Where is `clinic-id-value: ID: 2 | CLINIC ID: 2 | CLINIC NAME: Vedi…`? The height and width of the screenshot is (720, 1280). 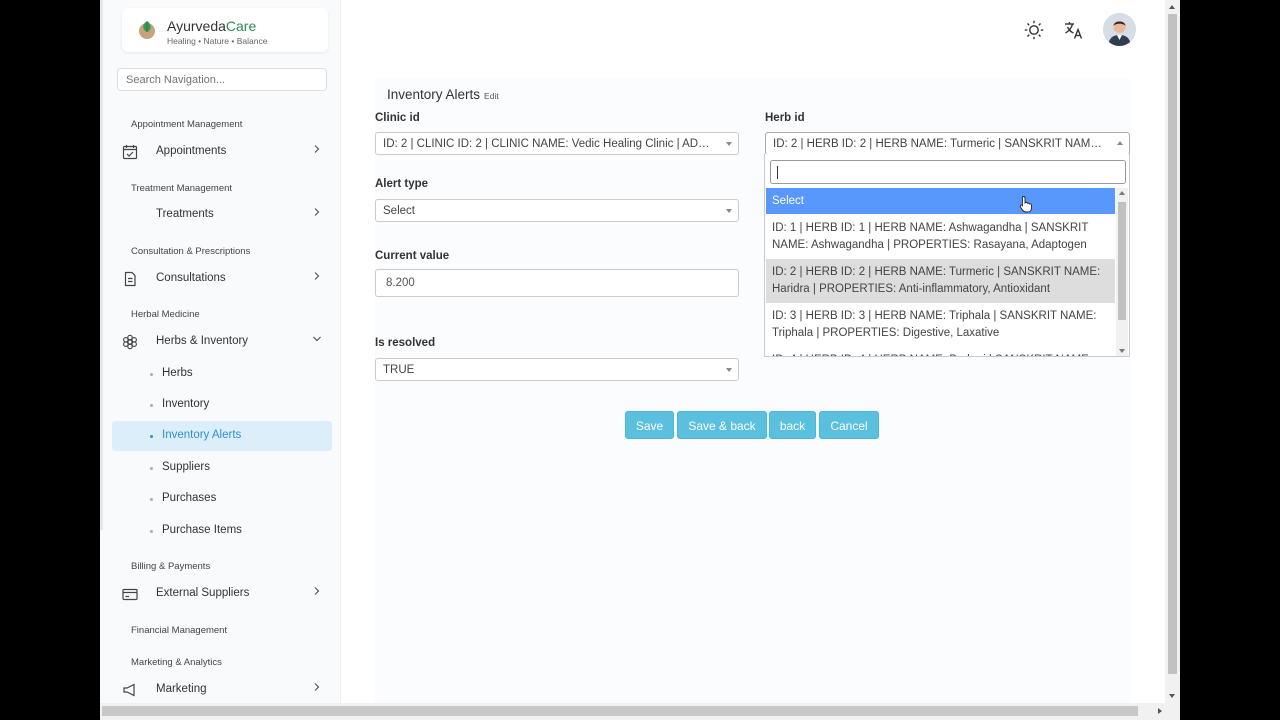 clinic-id-value: ID: 2 | CLINIC ID: 2 | CLINIC NAME: Vedi… is located at coordinates (561, 144).